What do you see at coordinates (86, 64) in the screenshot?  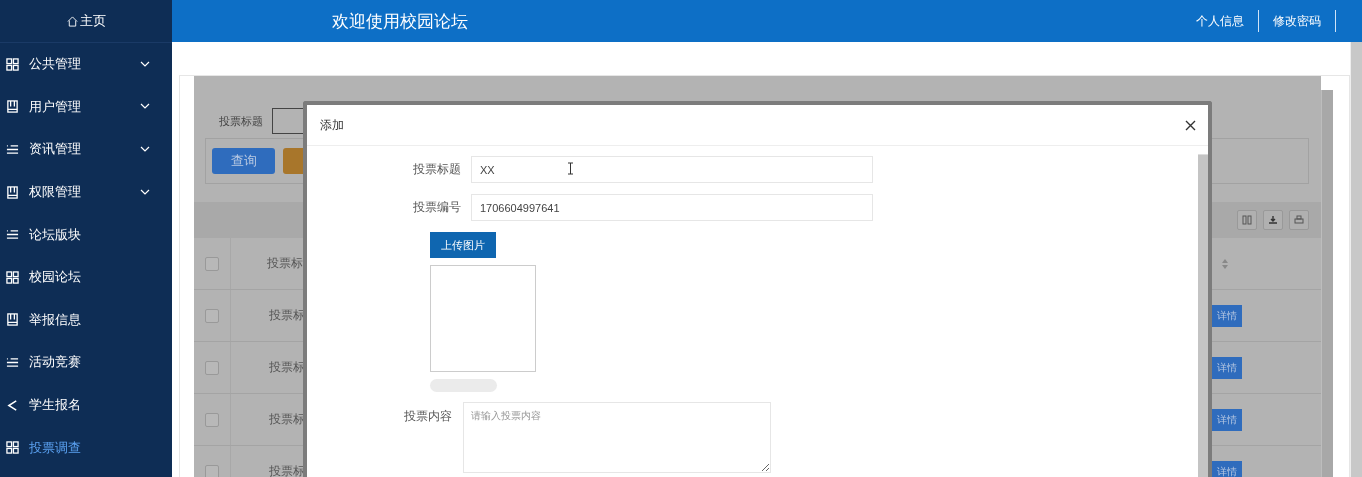 I see `sidebar-item: 公共管理` at bounding box center [86, 64].